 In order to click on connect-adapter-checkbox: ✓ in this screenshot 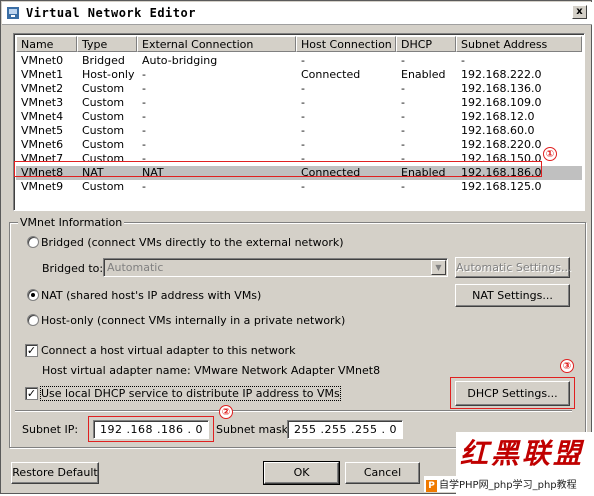, I will do `click(31, 350)`.